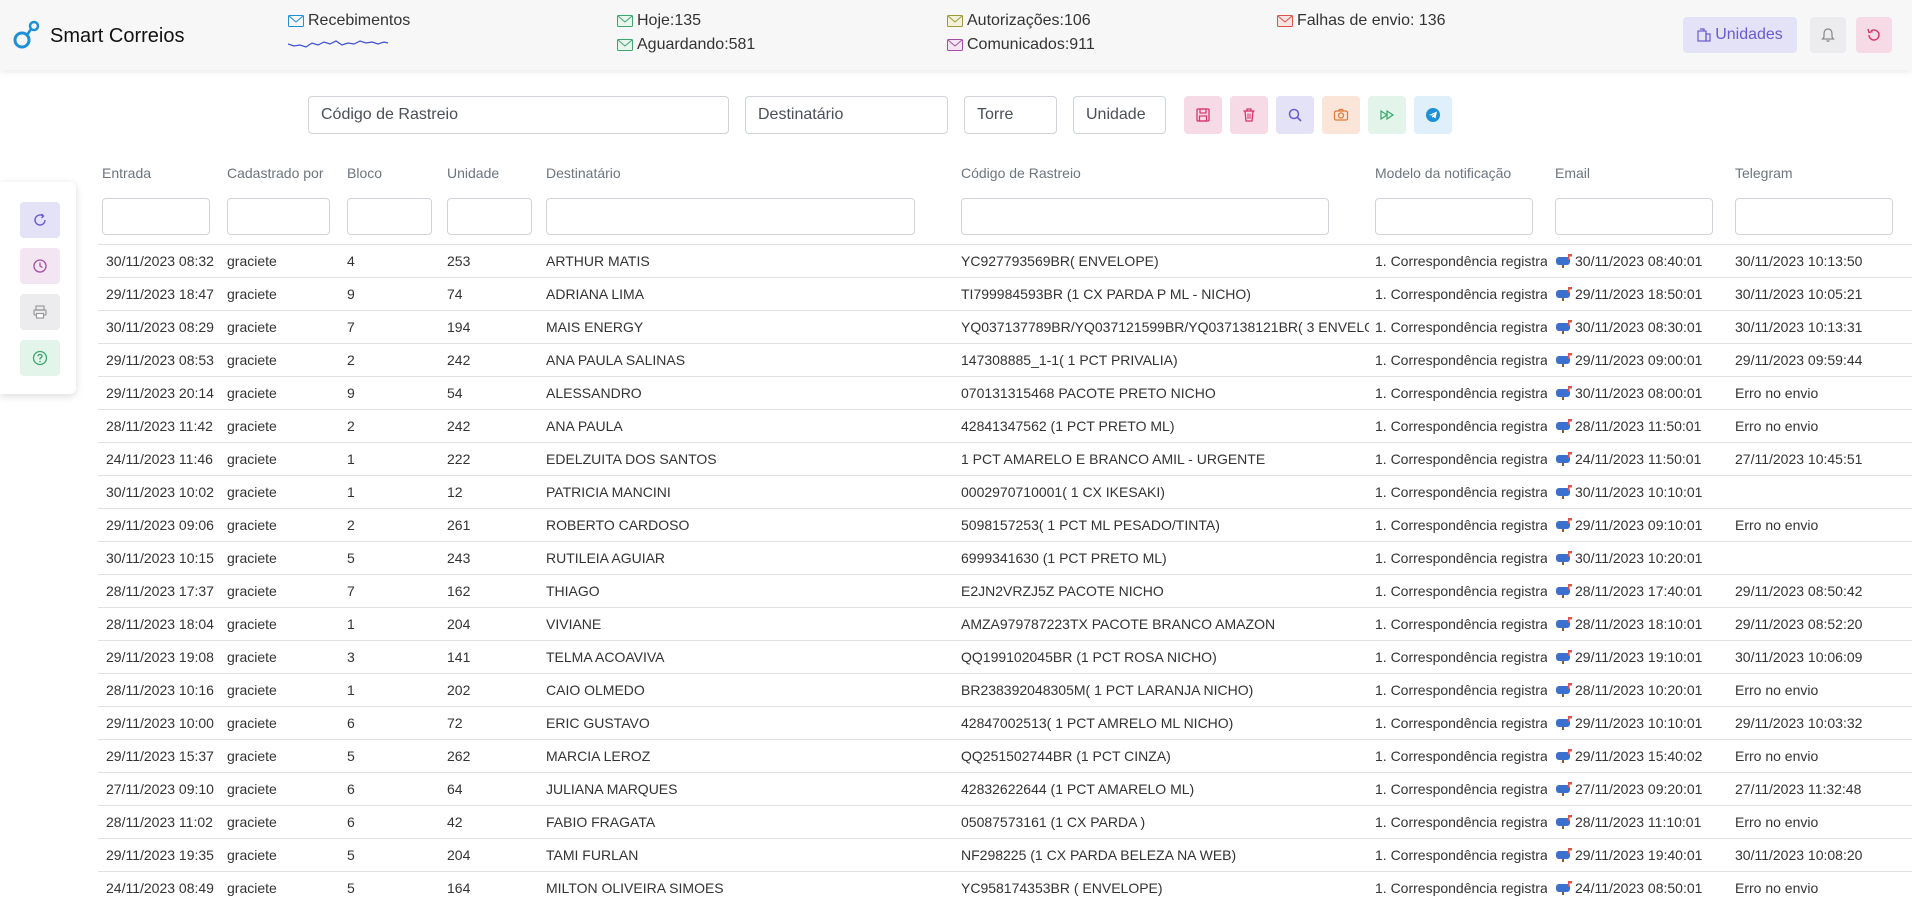 The height and width of the screenshot is (916, 1912). What do you see at coordinates (1639, 360) in the screenshot?
I see `email-sent-time: 29/11/2023 09:00:01` at bounding box center [1639, 360].